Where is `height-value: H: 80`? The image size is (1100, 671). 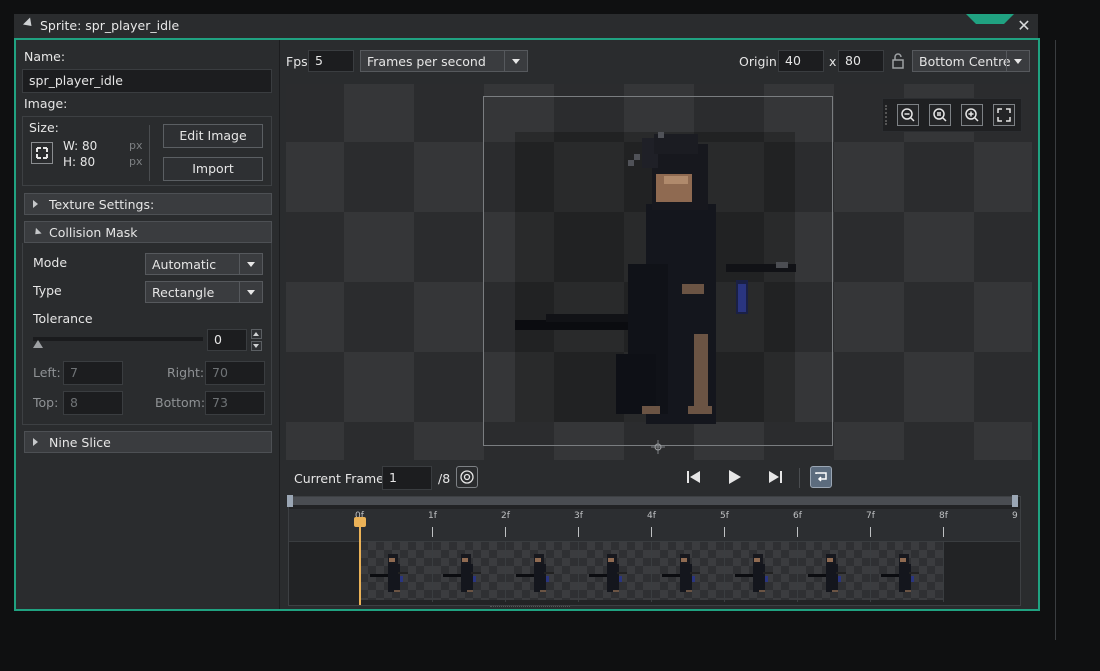 height-value: H: 80 is located at coordinates (79, 162).